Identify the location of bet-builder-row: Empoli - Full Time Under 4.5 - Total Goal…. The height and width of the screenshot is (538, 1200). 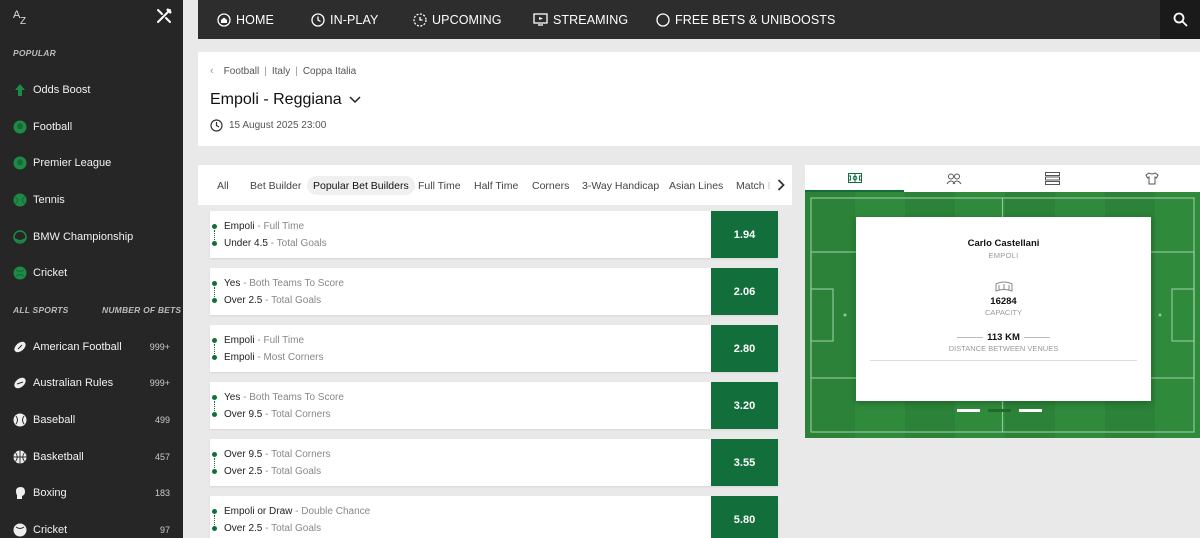
(494, 234).